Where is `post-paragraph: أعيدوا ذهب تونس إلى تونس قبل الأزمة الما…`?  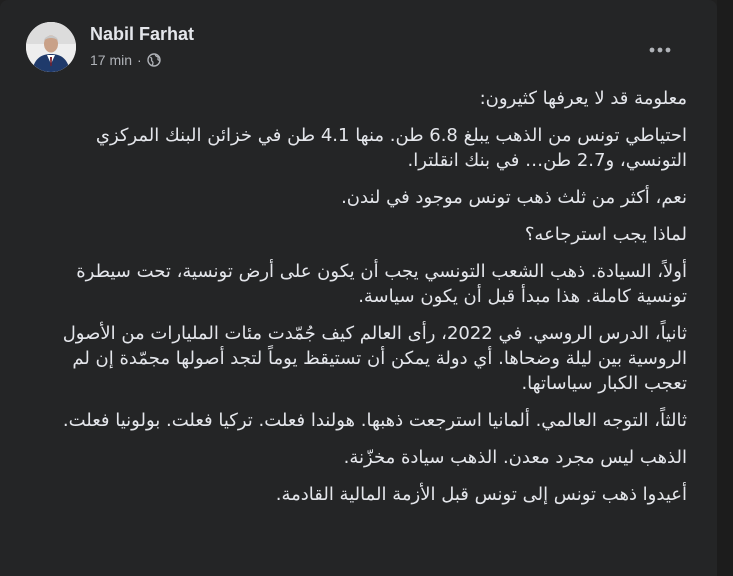 post-paragraph: أعيدوا ذهب تونس إلى تونس قبل الأزمة الما… is located at coordinates (481, 494).